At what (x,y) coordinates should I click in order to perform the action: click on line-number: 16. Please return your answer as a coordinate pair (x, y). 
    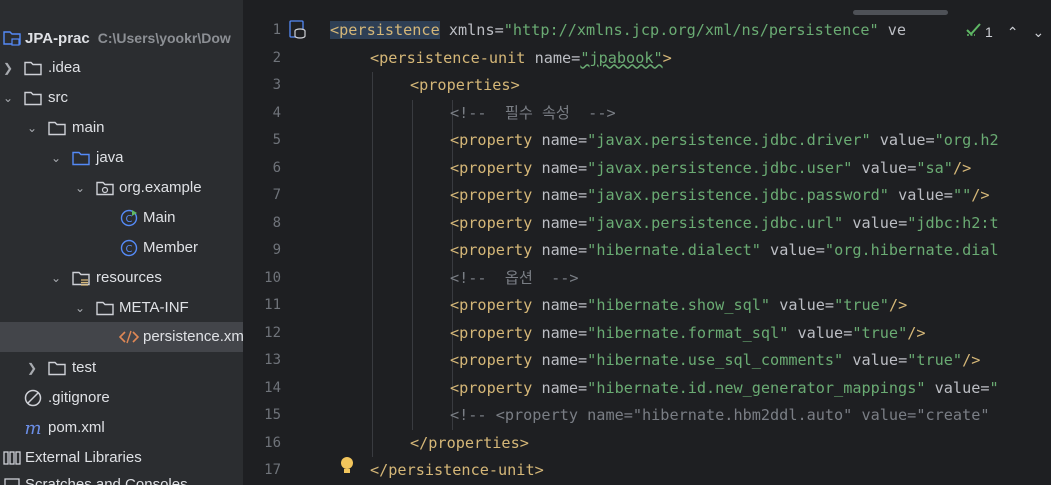
    Looking at the image, I should click on (272, 442).